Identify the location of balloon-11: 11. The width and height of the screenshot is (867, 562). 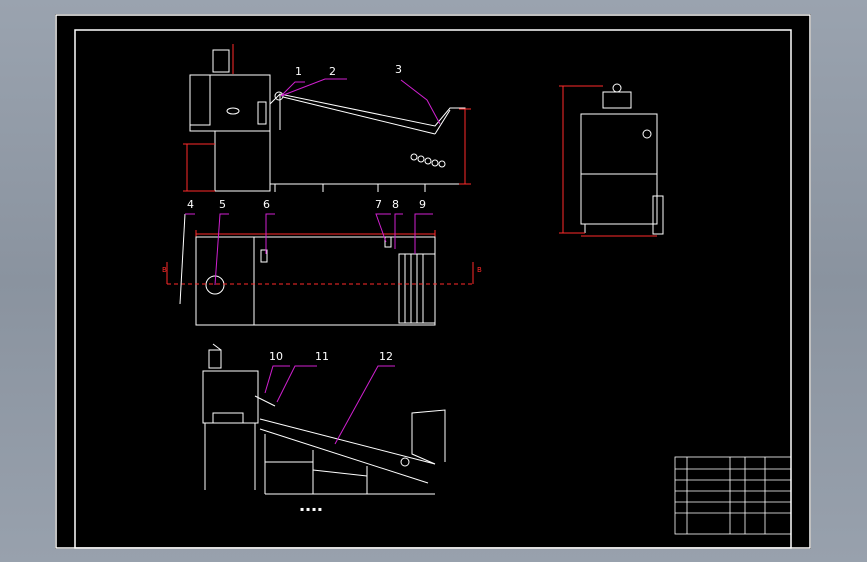
(322, 356).